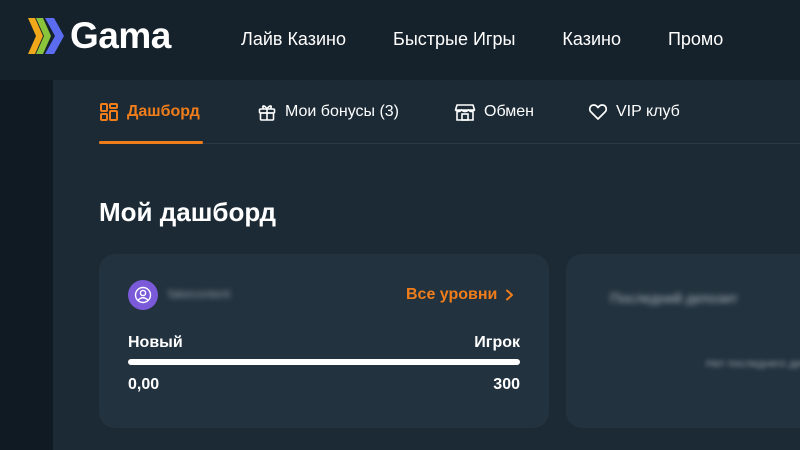  Describe the element at coordinates (695, 39) in the screenshot. I see `nav-promo: Промо` at that location.